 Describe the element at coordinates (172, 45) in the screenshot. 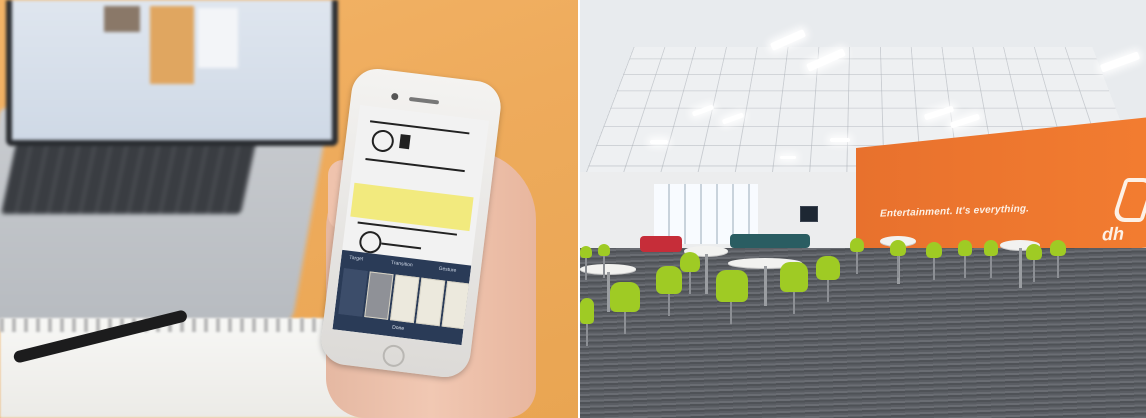

I see `screen-orange-block` at that location.